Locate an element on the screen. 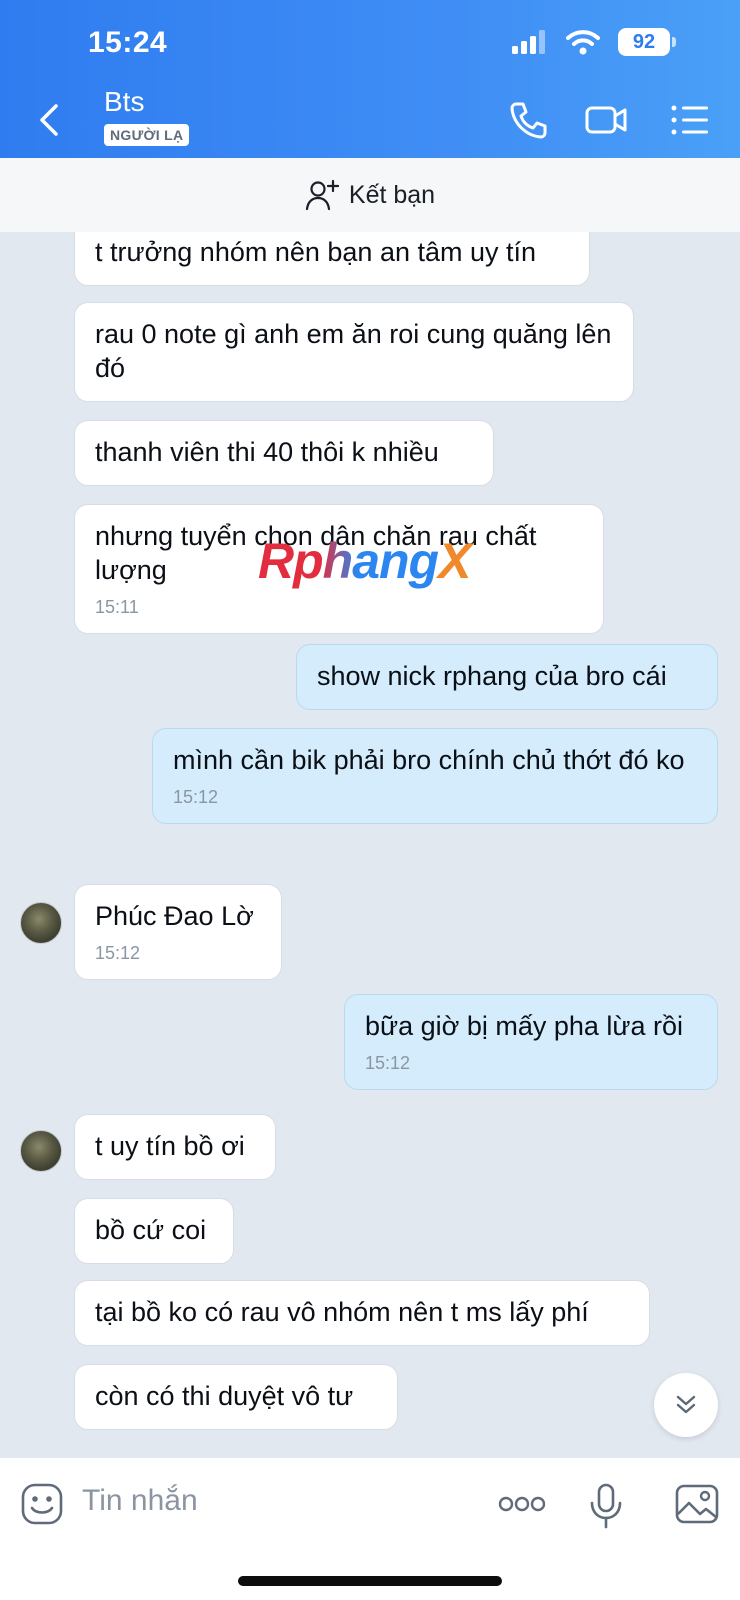 The width and height of the screenshot is (740, 1600). wifi-icon is located at coordinates (583, 42).